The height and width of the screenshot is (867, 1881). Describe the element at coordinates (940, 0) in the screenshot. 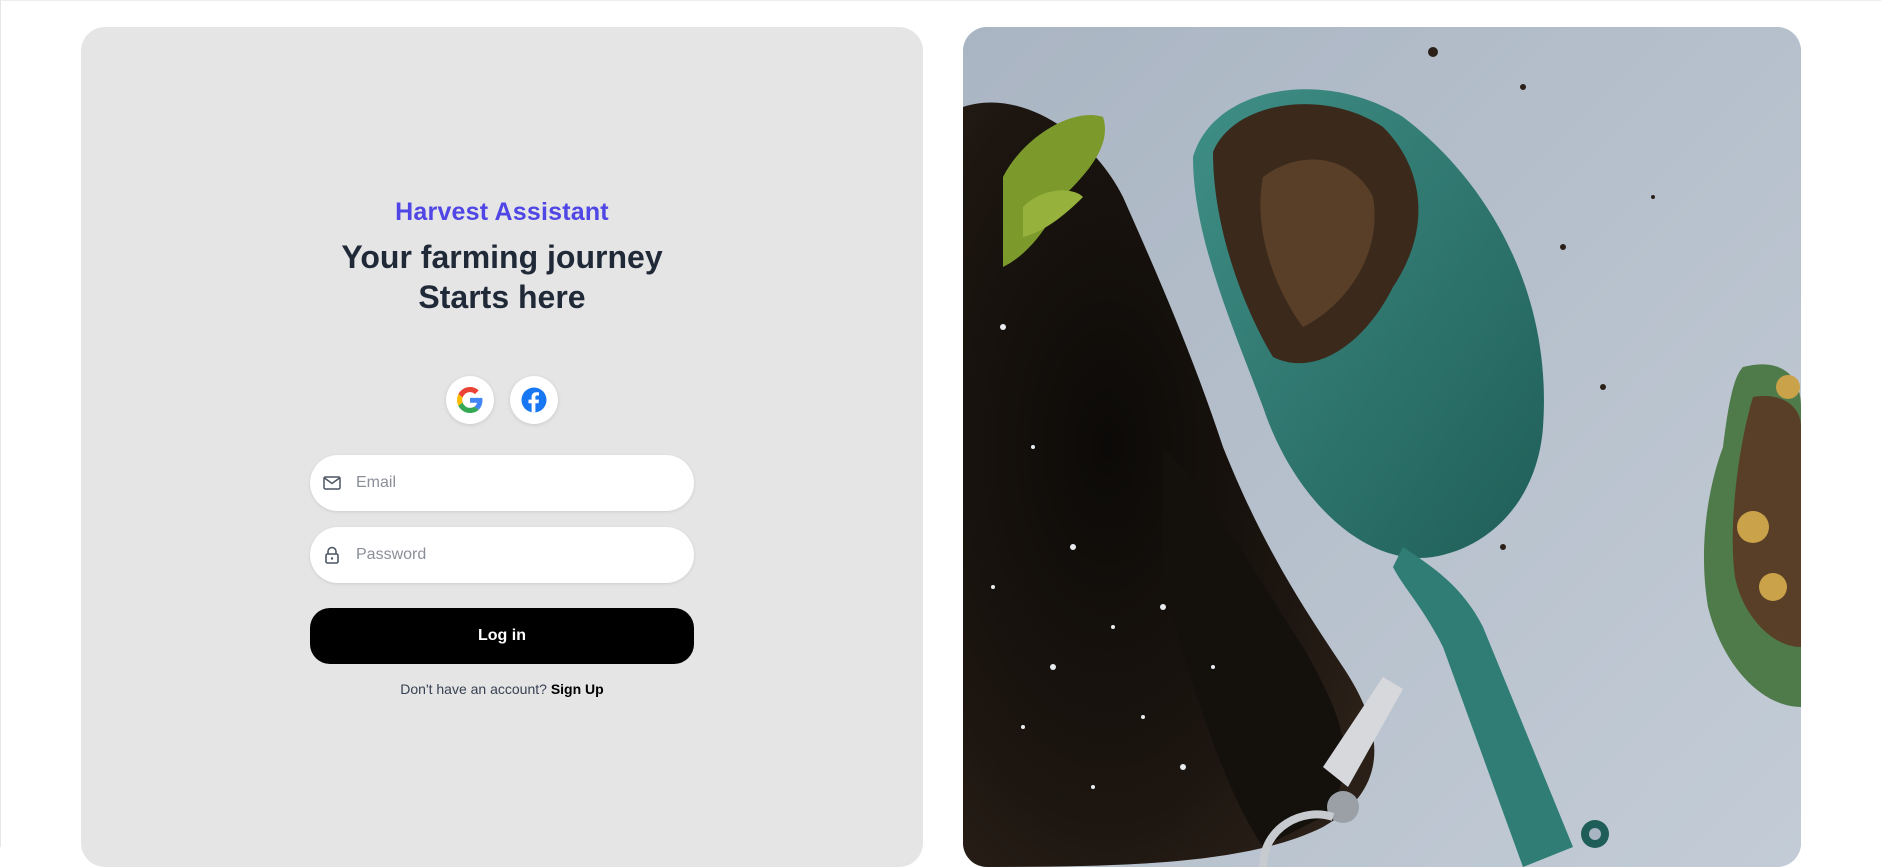

I see `top-divider` at that location.